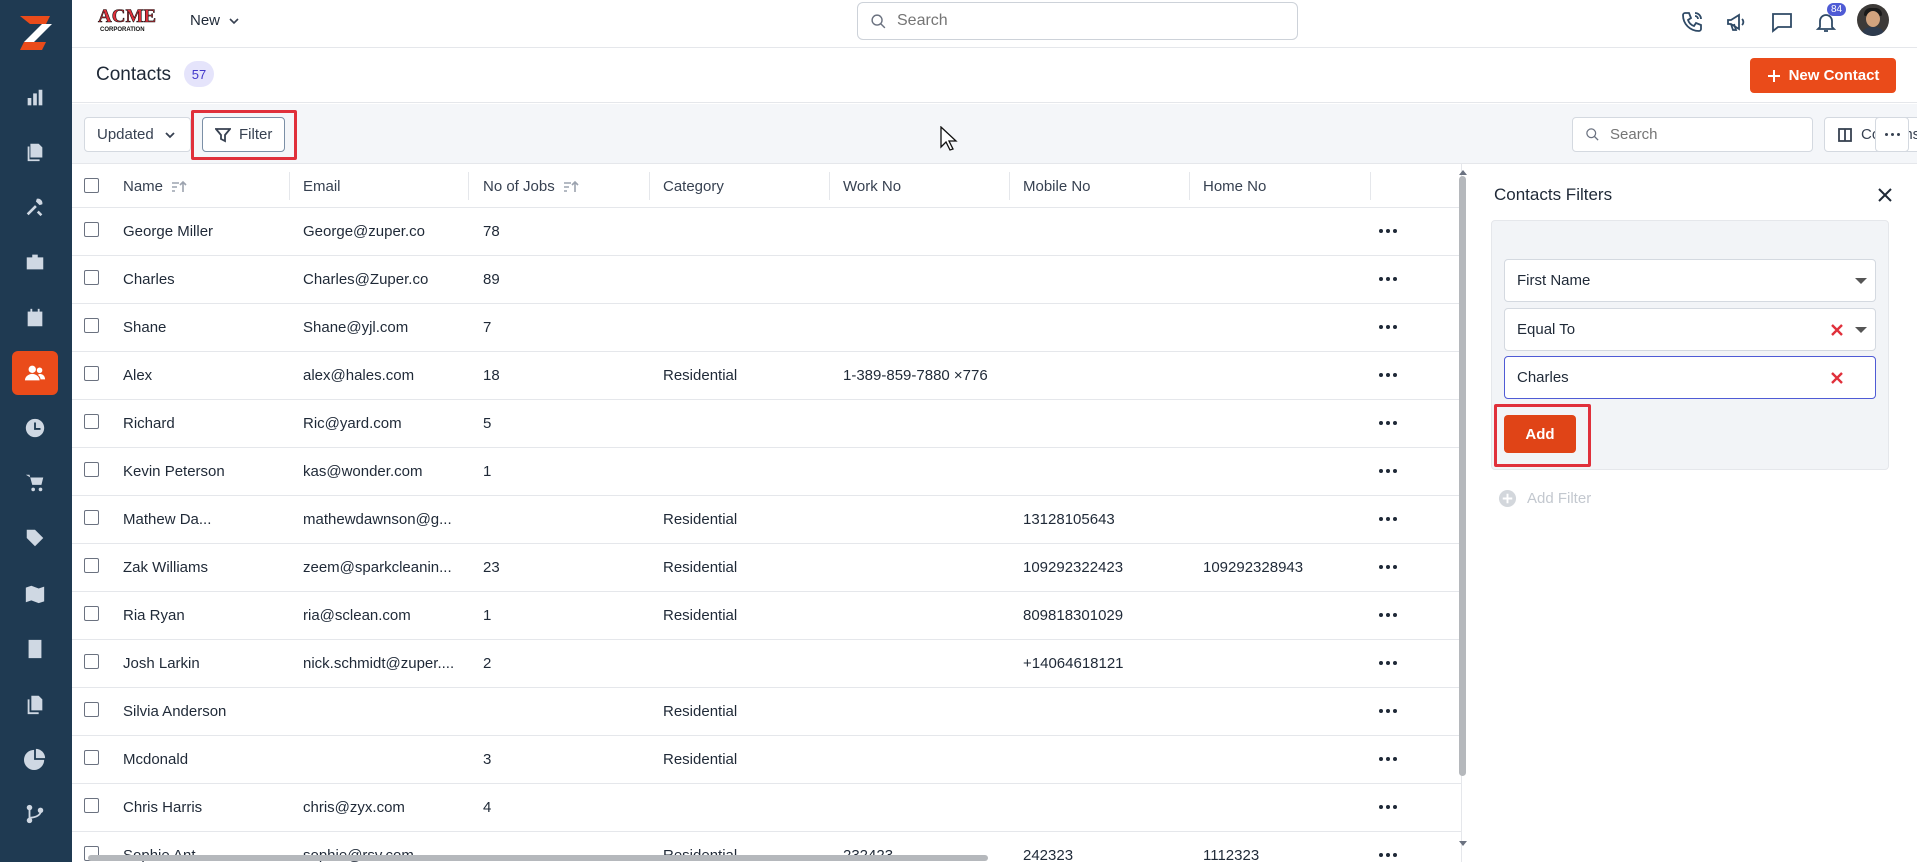 This screenshot has height=862, width=1917. What do you see at coordinates (149, 423) in the screenshot?
I see `cell-name: Richard` at bounding box center [149, 423].